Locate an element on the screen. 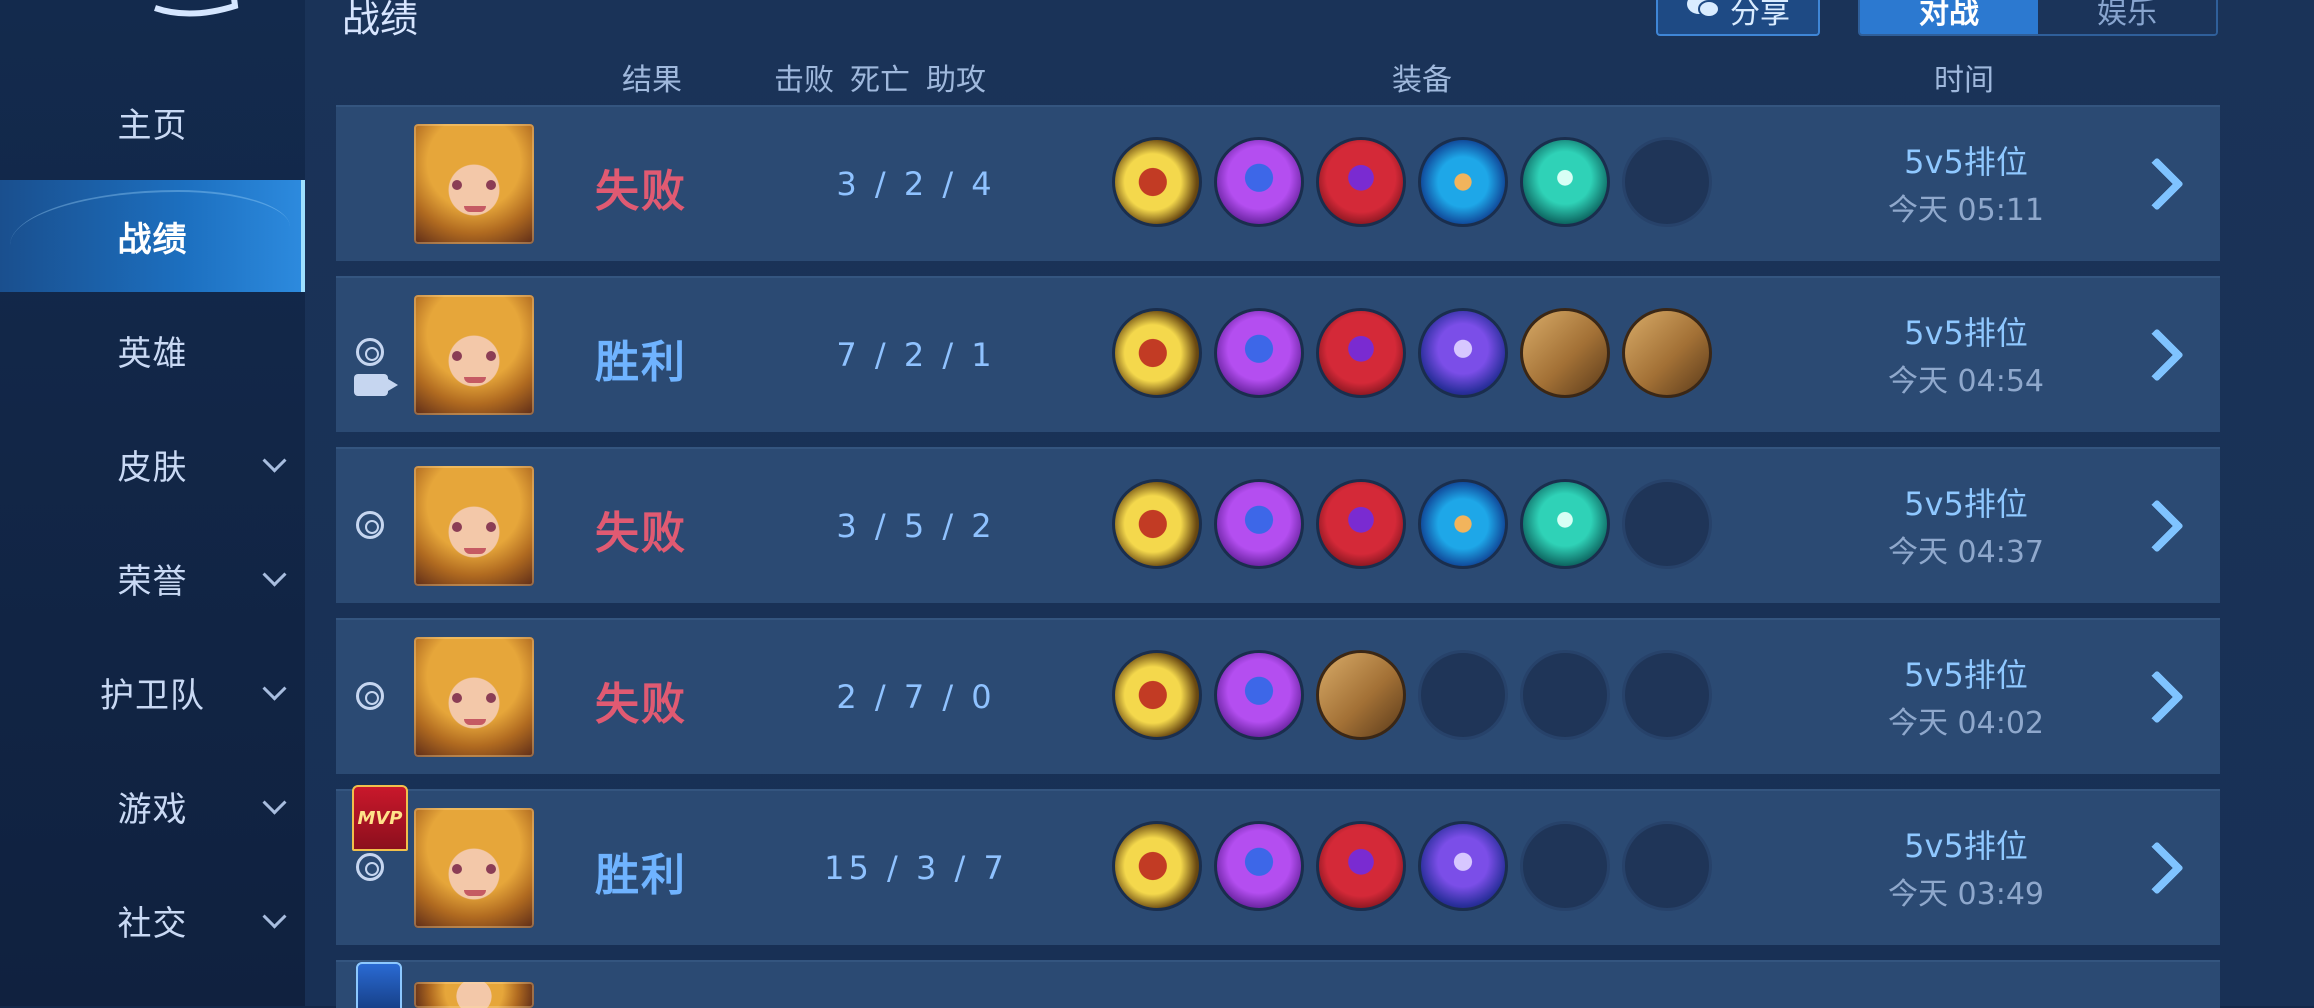  column-header-time: 时间 is located at coordinates (1964, 80).